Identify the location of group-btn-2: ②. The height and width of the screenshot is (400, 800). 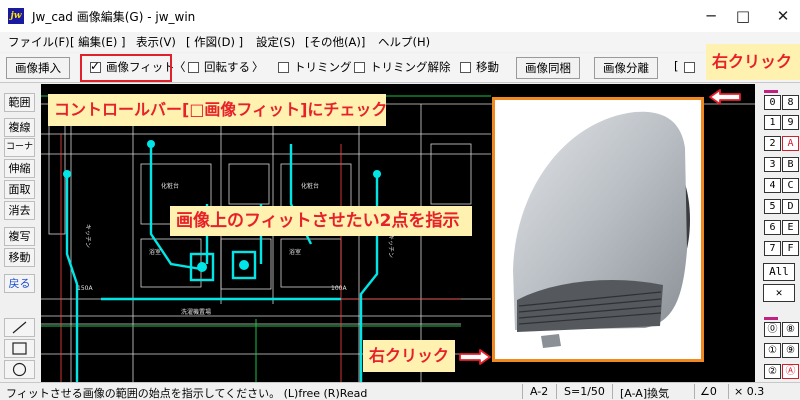
(772, 371).